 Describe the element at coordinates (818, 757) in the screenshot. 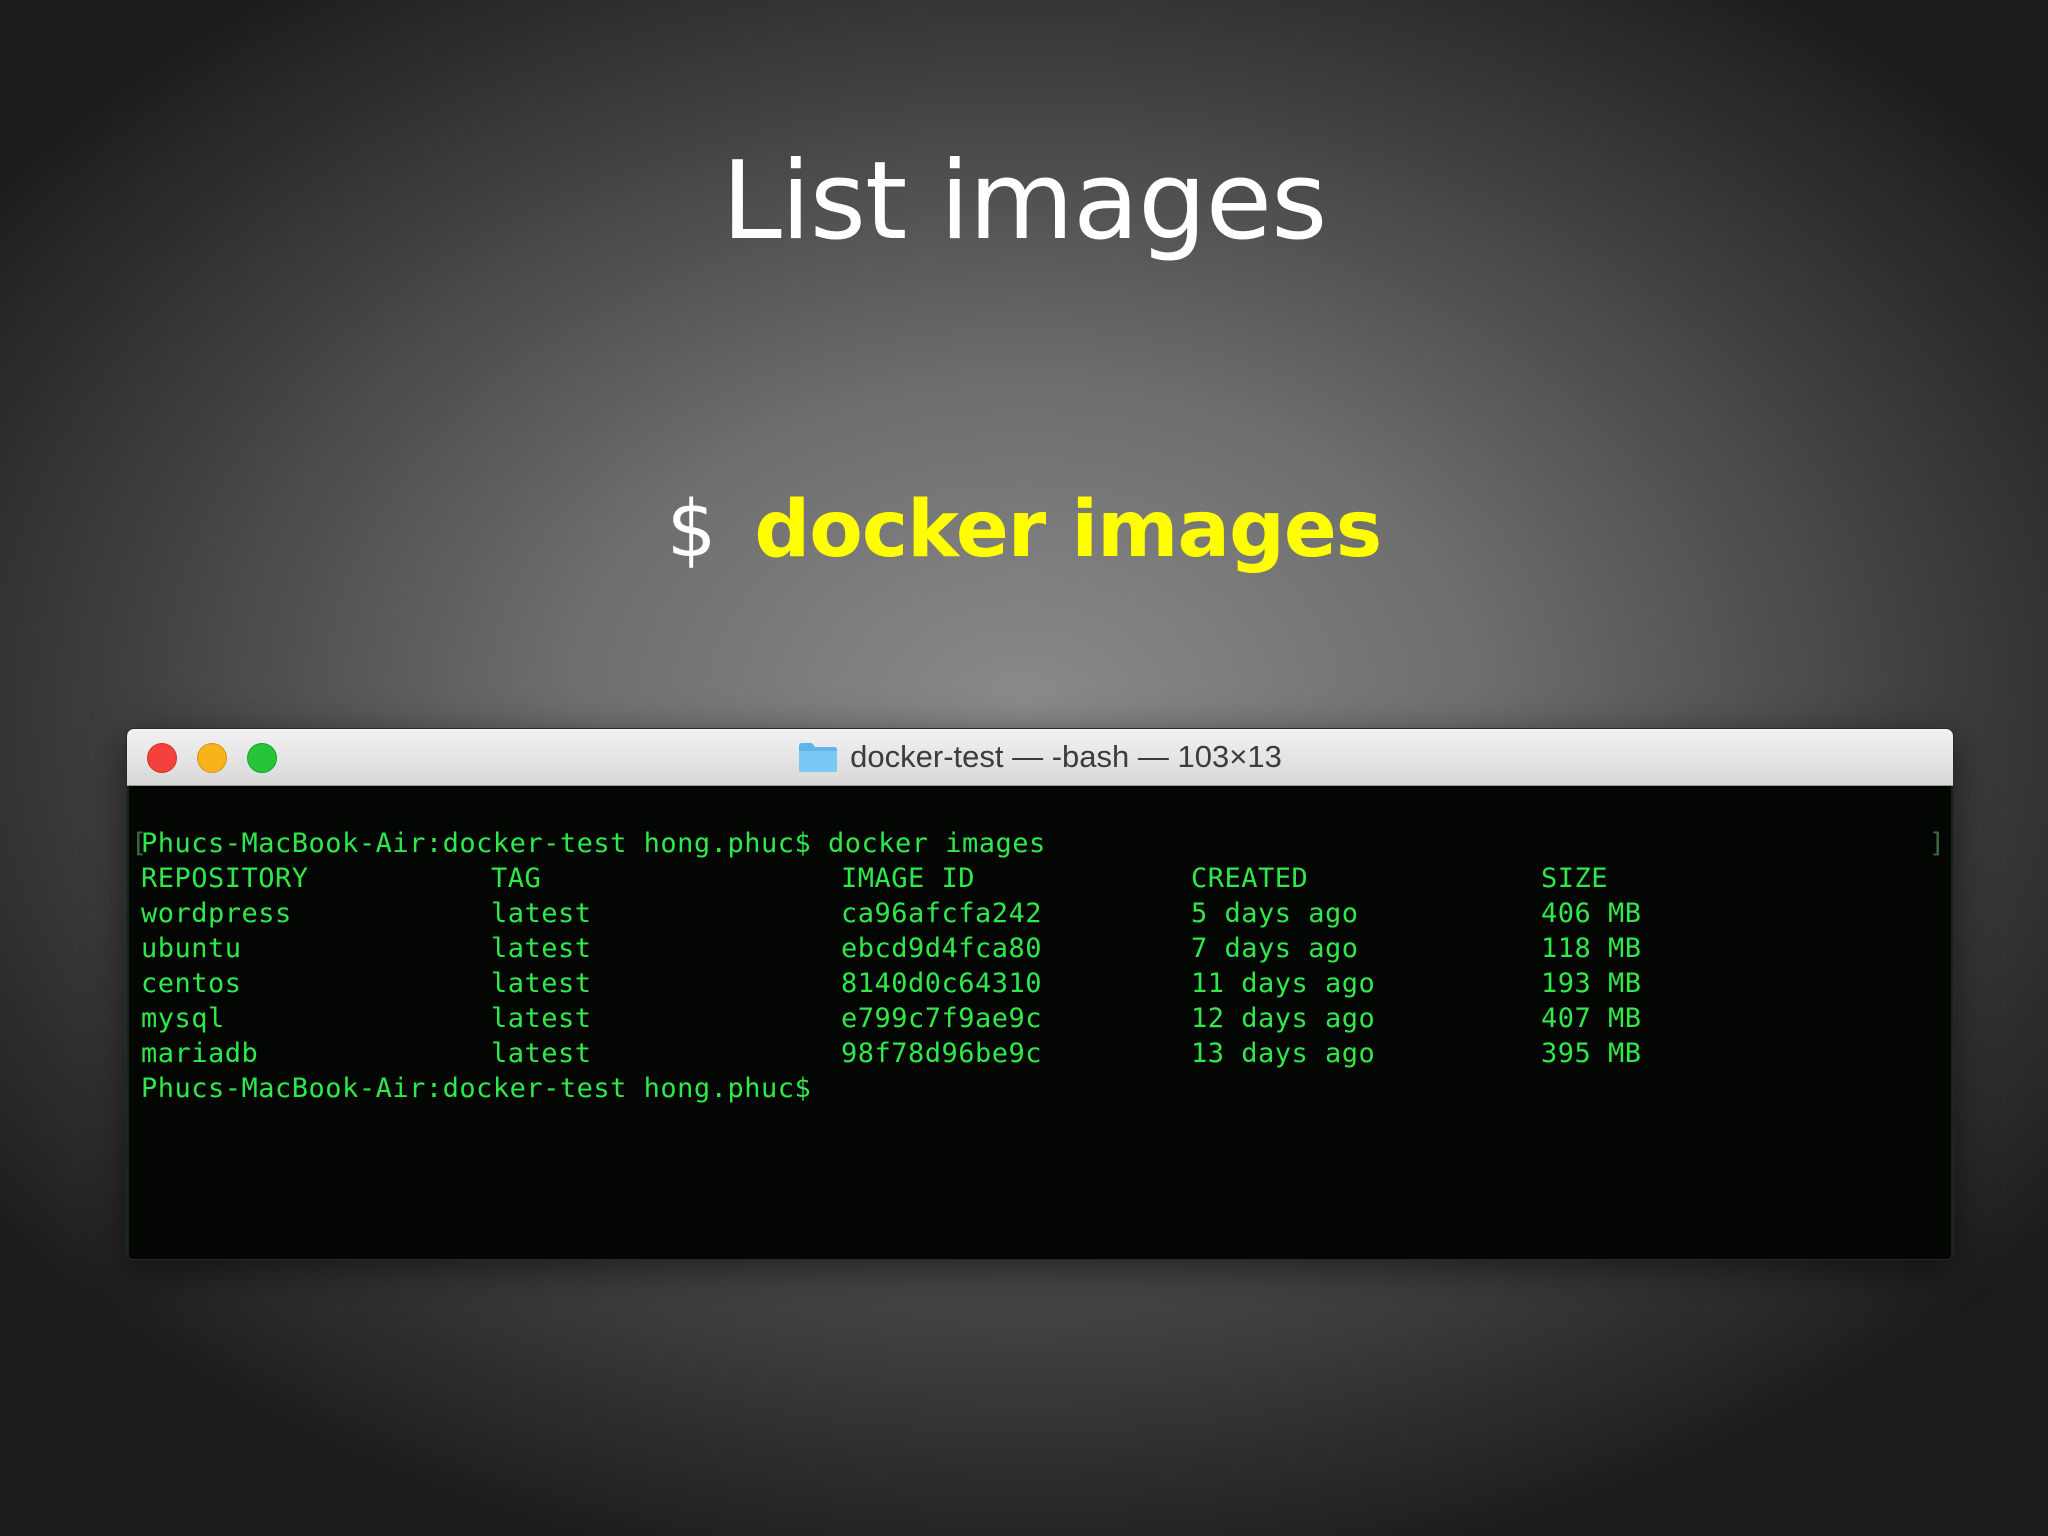

I see `folder-icon` at that location.